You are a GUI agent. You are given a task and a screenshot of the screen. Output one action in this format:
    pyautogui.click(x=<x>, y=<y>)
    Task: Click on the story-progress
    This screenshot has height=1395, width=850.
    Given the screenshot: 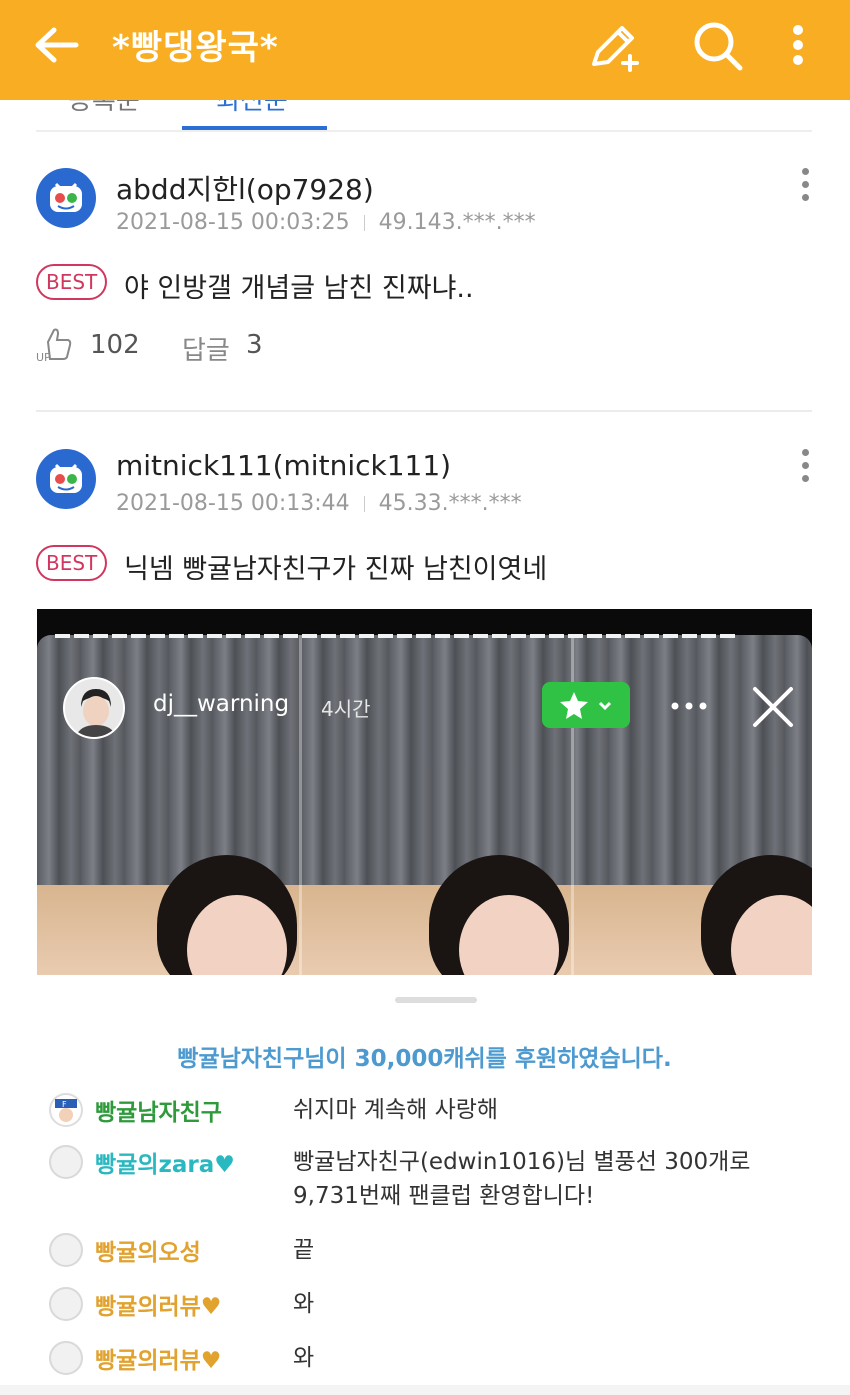 What is the action you would take?
    pyautogui.click(x=425, y=630)
    